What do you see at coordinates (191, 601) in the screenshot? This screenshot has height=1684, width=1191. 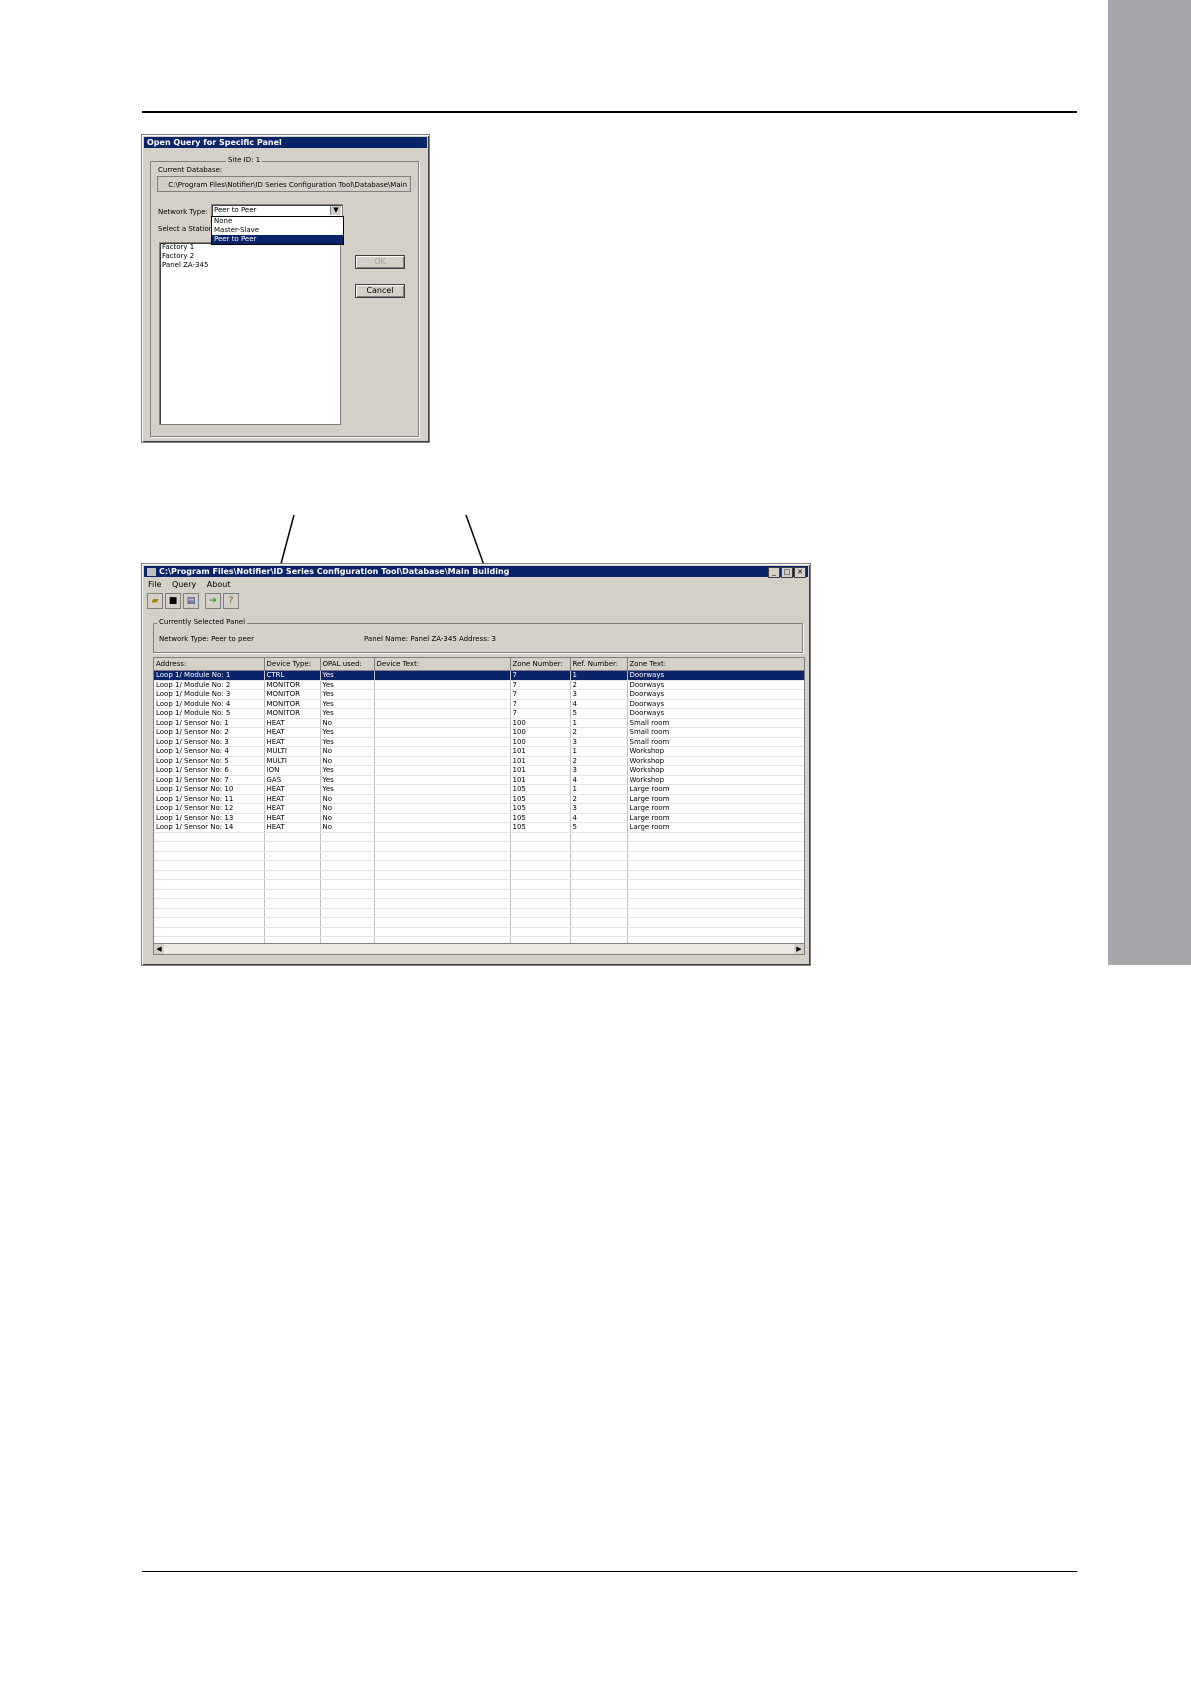 I see `print-icon: ▤` at bounding box center [191, 601].